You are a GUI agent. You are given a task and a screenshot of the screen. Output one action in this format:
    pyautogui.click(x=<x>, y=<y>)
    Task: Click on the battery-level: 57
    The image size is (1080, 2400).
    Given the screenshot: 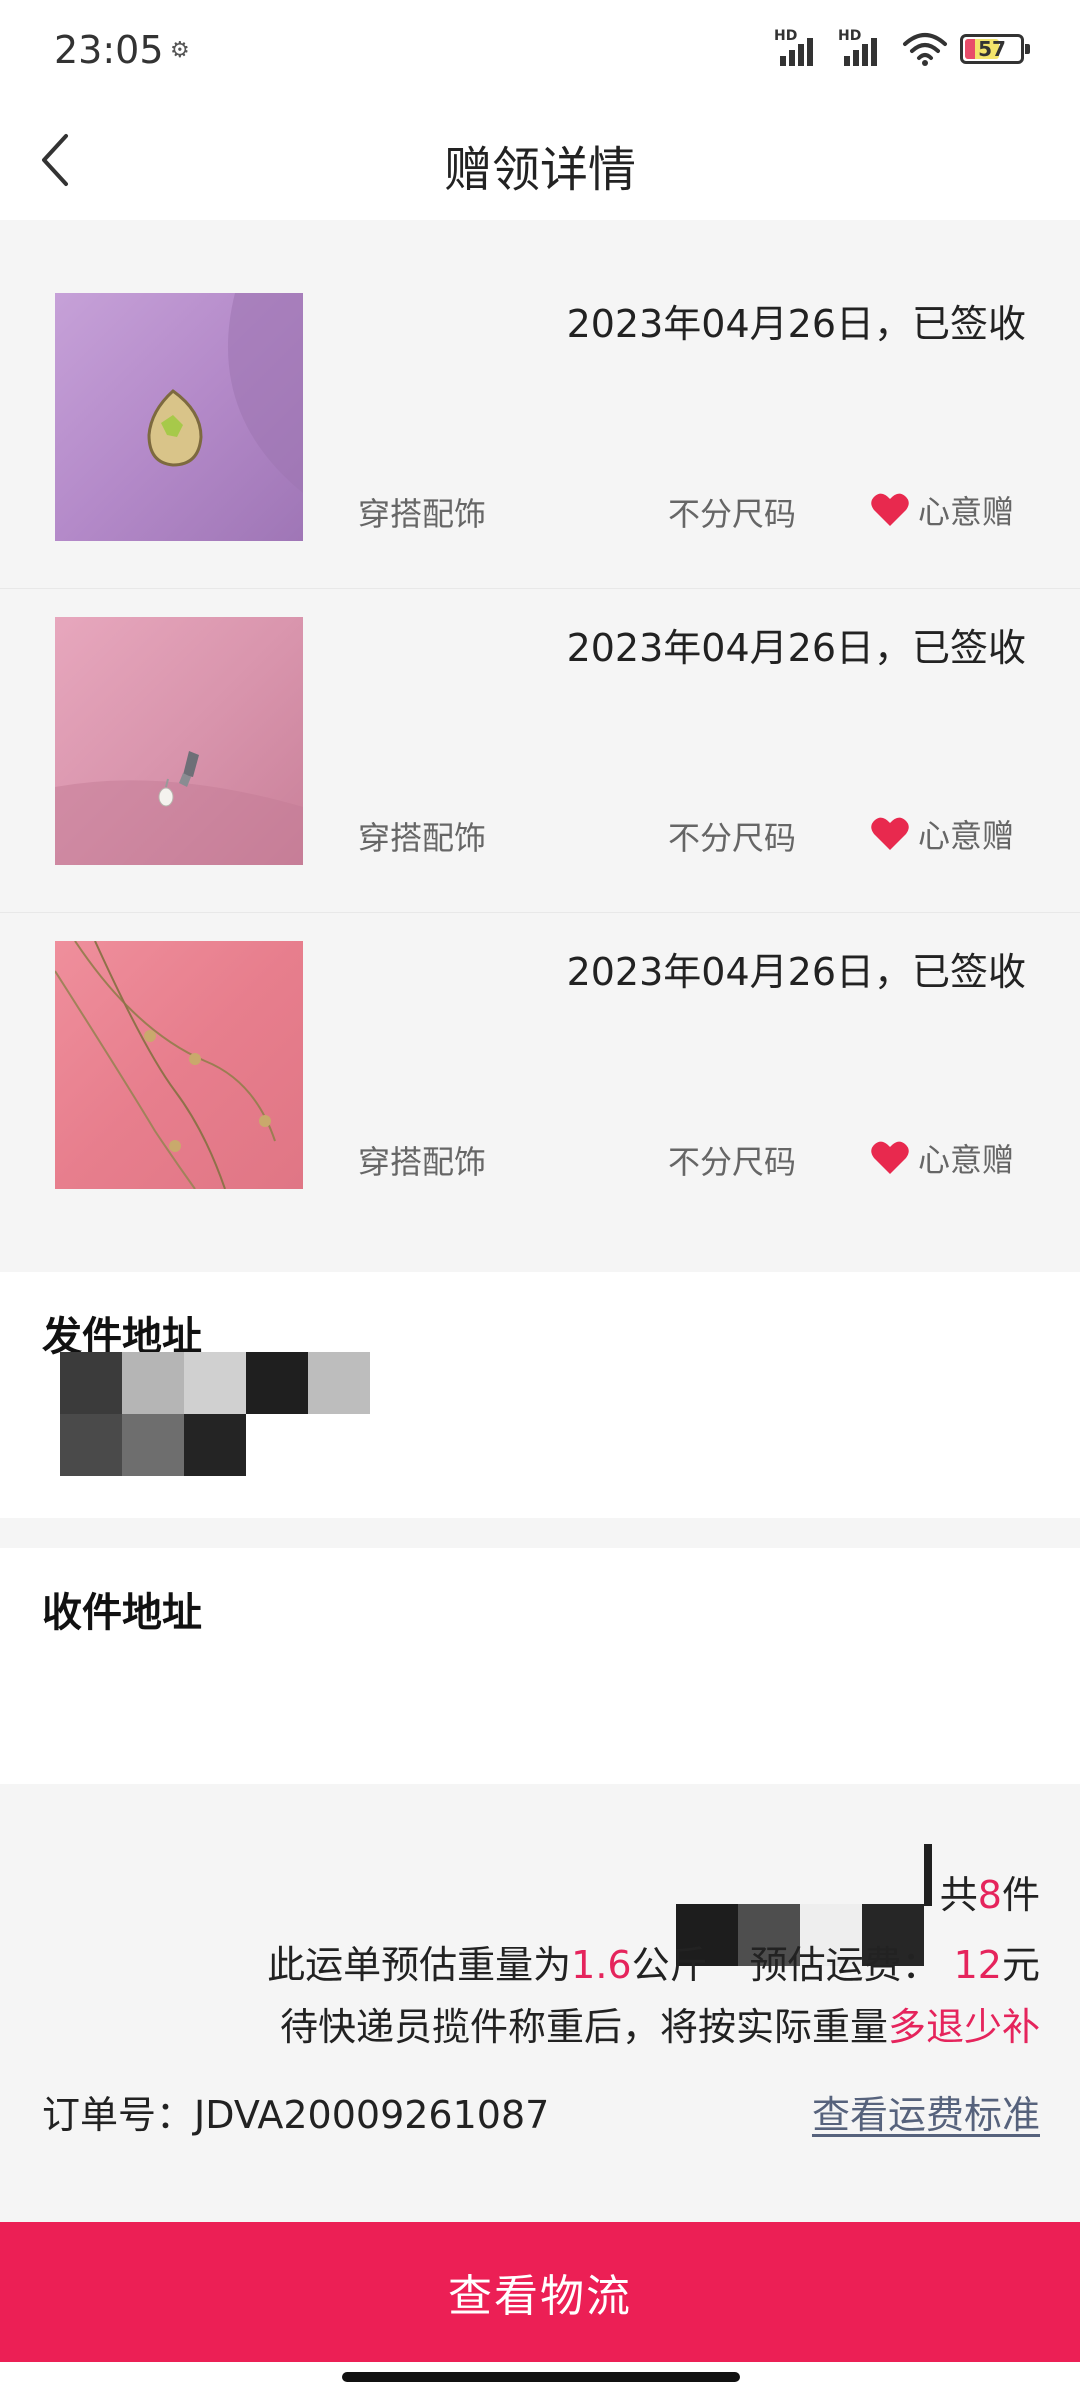 What is the action you would take?
    pyautogui.click(x=992, y=49)
    